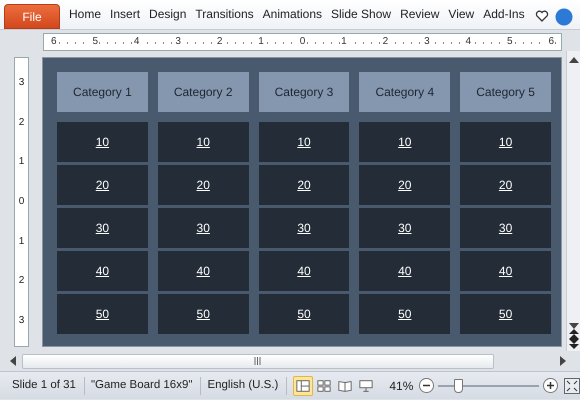 This screenshot has width=580, height=400. What do you see at coordinates (361, 17) in the screenshot?
I see `ribbon-tab: Slide Show` at bounding box center [361, 17].